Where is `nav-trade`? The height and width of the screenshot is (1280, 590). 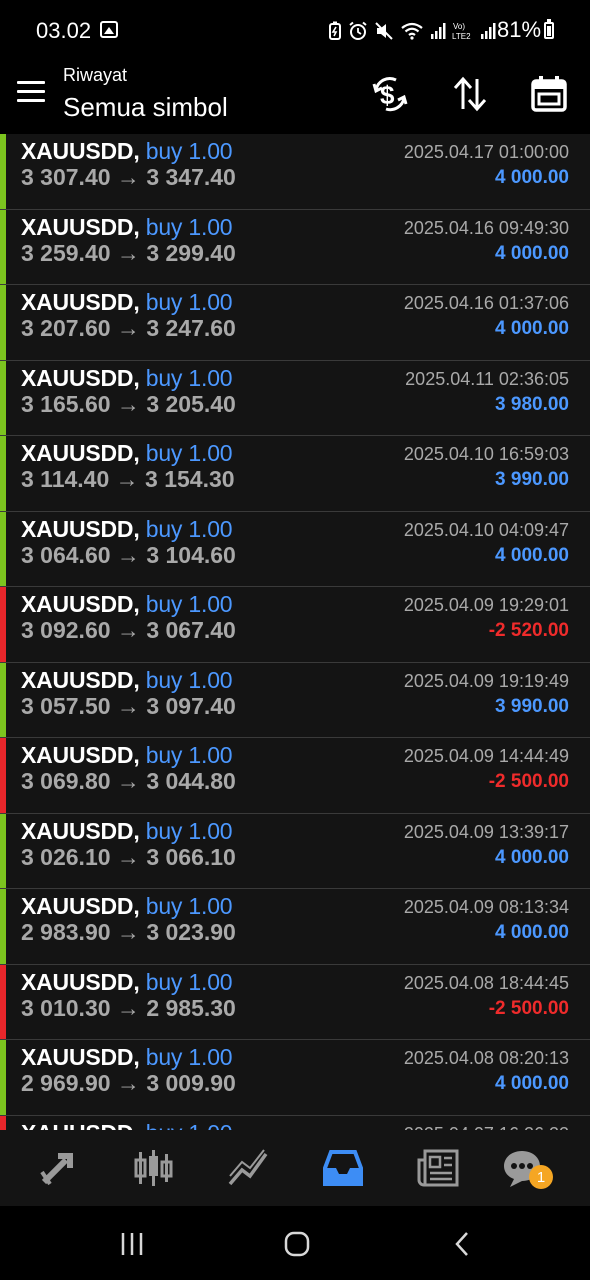
nav-trade is located at coordinates (58, 1168).